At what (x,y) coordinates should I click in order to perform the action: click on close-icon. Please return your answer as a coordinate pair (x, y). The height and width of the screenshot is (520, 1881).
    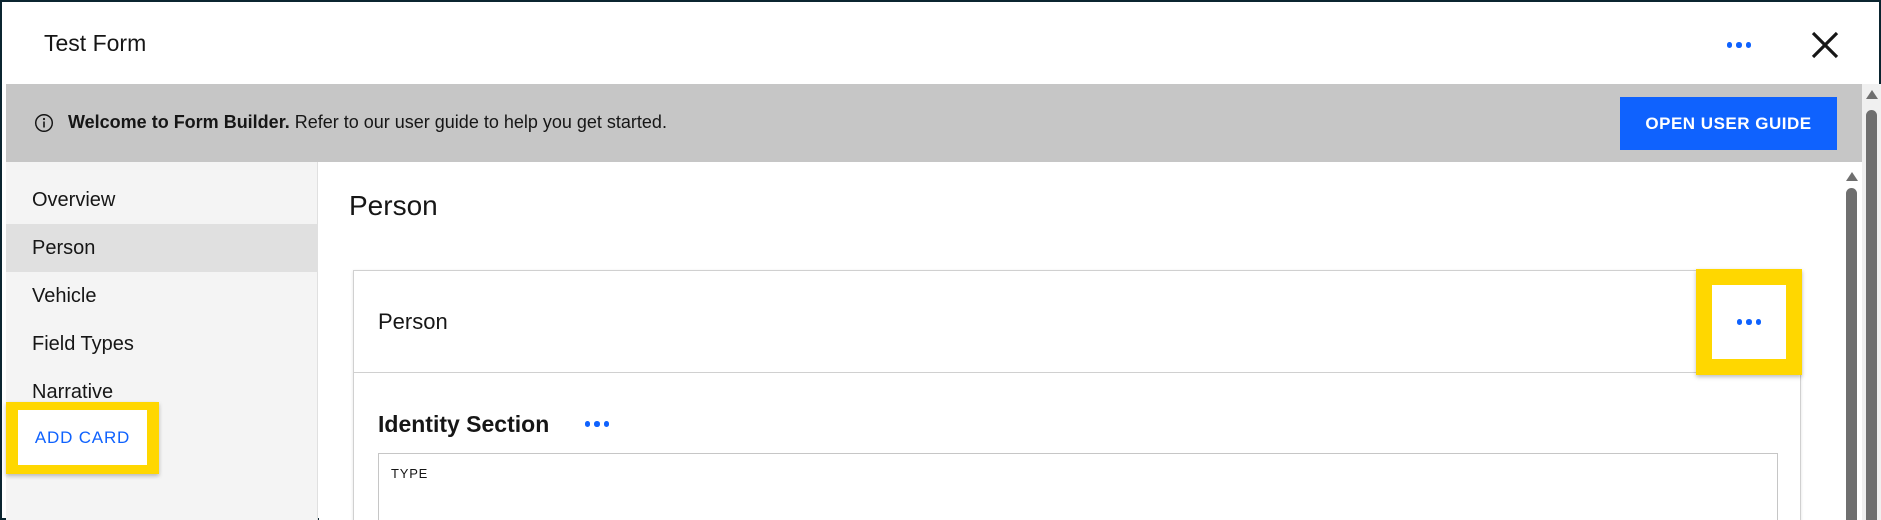
    Looking at the image, I should click on (1825, 45).